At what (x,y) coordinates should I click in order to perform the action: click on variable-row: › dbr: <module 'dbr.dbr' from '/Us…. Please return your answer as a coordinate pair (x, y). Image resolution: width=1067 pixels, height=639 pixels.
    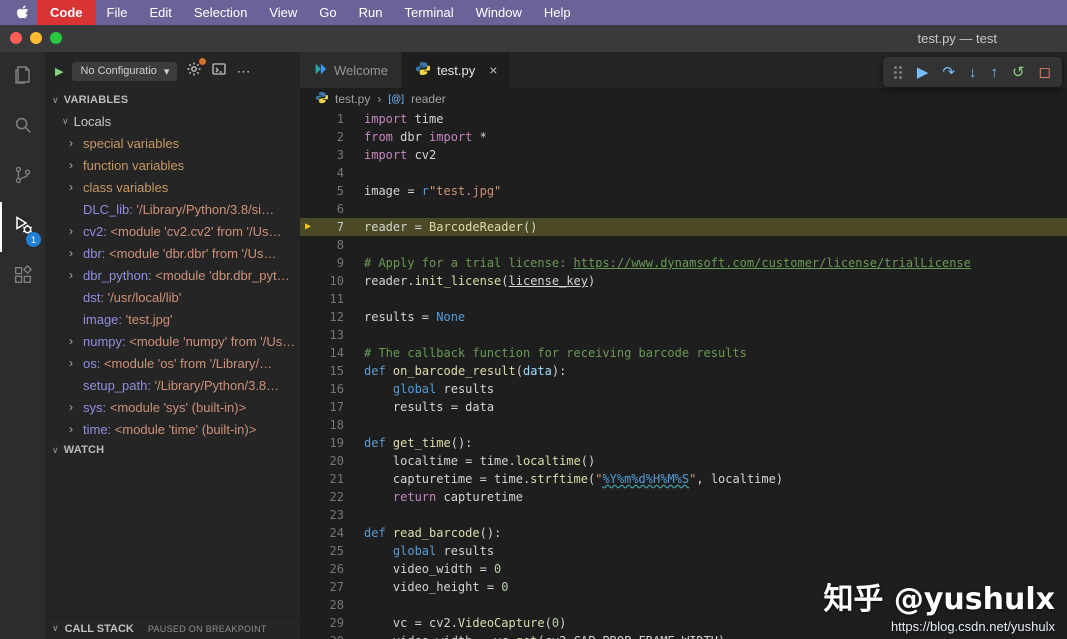
    Looking at the image, I should click on (172, 253).